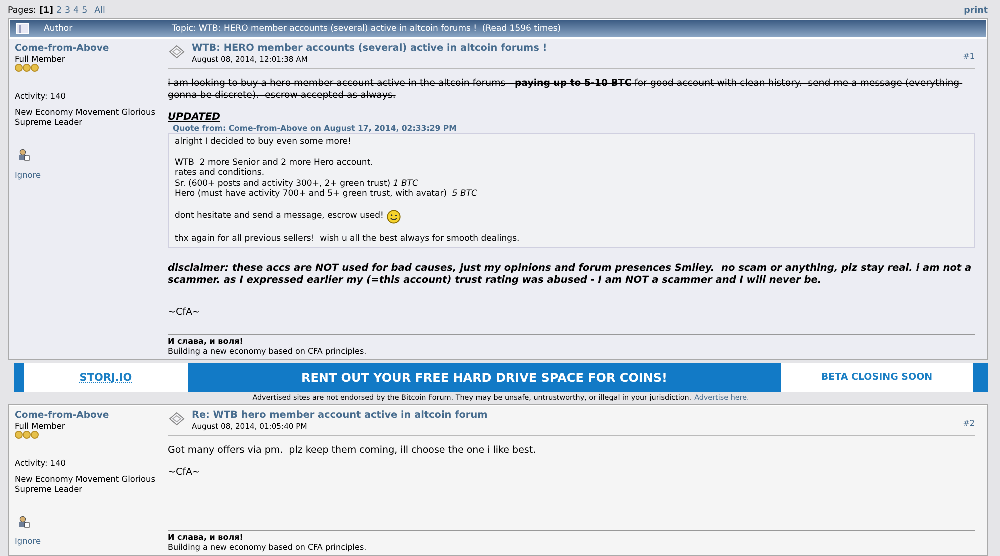 The image size is (1000, 556). I want to click on post-subject-link: Re: WTB hero member account active in altcoin forum, so click(578, 416).